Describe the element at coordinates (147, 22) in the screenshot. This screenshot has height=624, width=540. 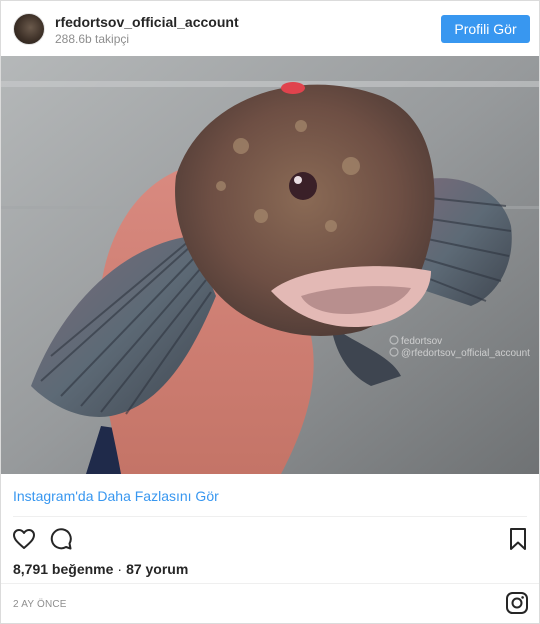
I see `username-link: rfedortsov_official_account` at that location.